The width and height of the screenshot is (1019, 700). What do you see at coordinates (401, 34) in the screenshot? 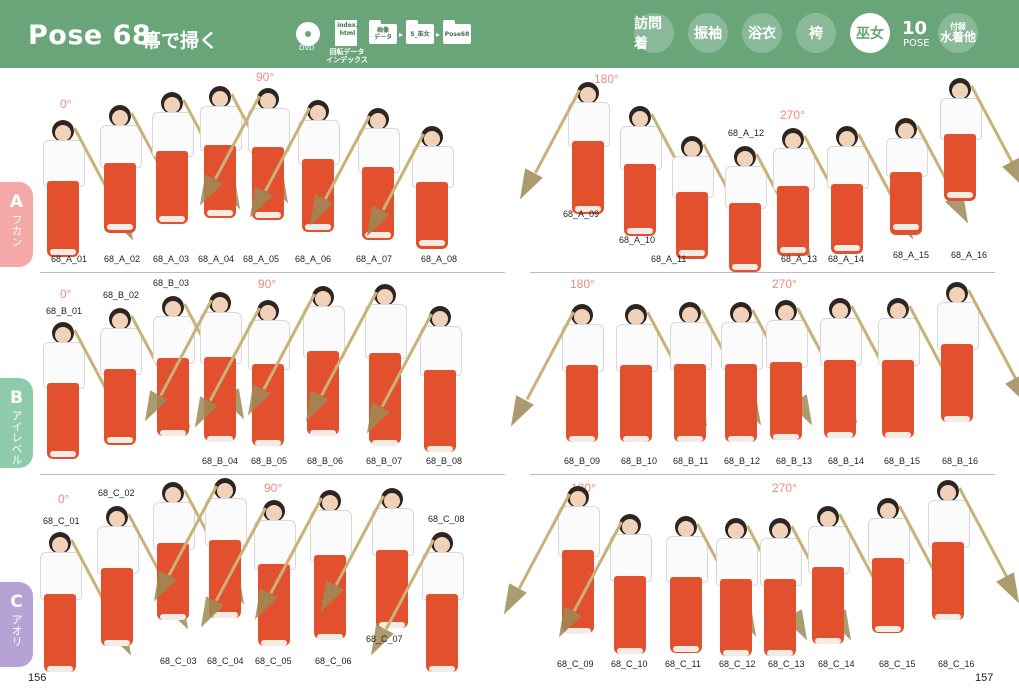
I see `arrow-icon: ▸` at bounding box center [401, 34].